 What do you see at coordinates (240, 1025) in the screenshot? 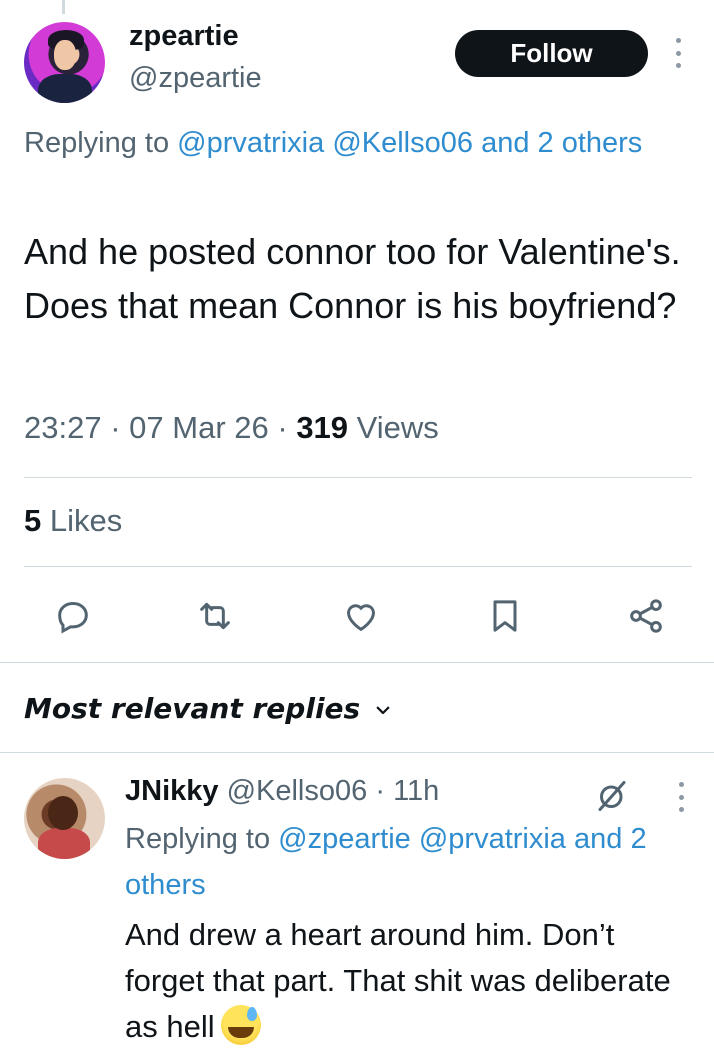
I see `sweat-smile-emoji-icon` at bounding box center [240, 1025].